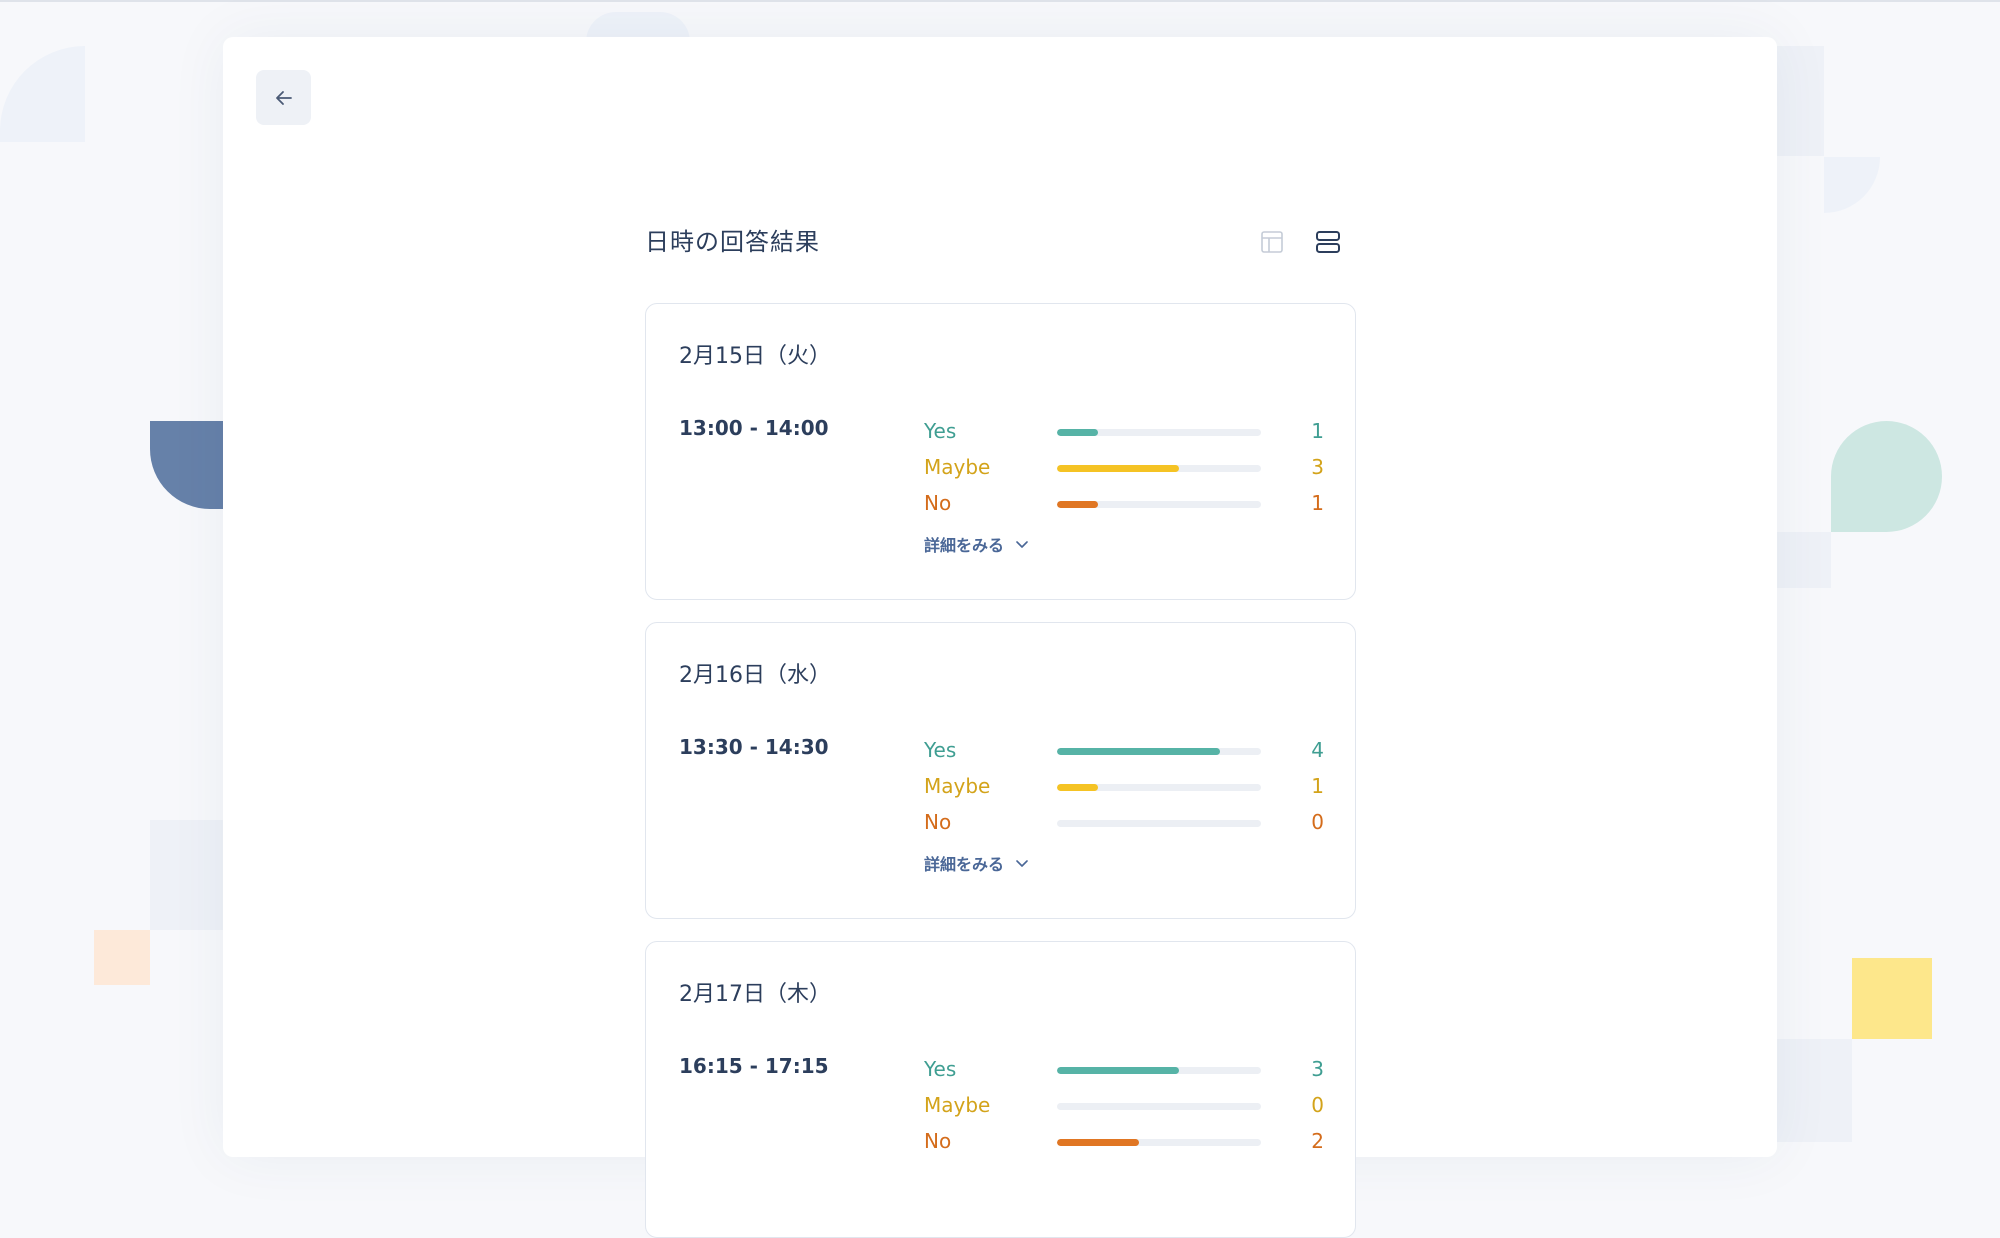 This screenshot has width=2000, height=1238. I want to click on card-time: 13:30 - 14:30, so click(754, 747).